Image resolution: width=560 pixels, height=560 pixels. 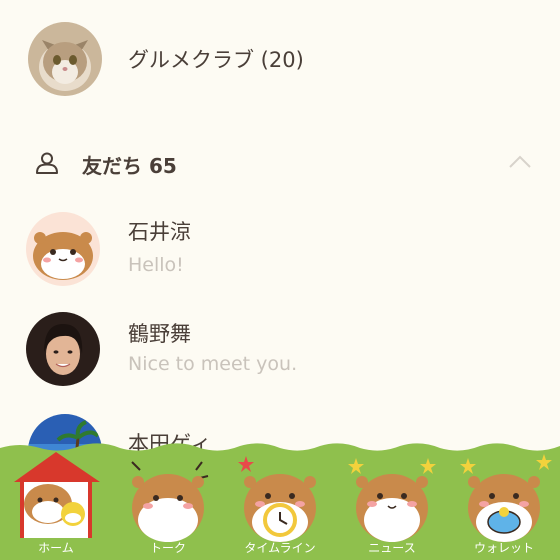 What do you see at coordinates (56, 500) in the screenshot?
I see `tab-home: ホーム` at bounding box center [56, 500].